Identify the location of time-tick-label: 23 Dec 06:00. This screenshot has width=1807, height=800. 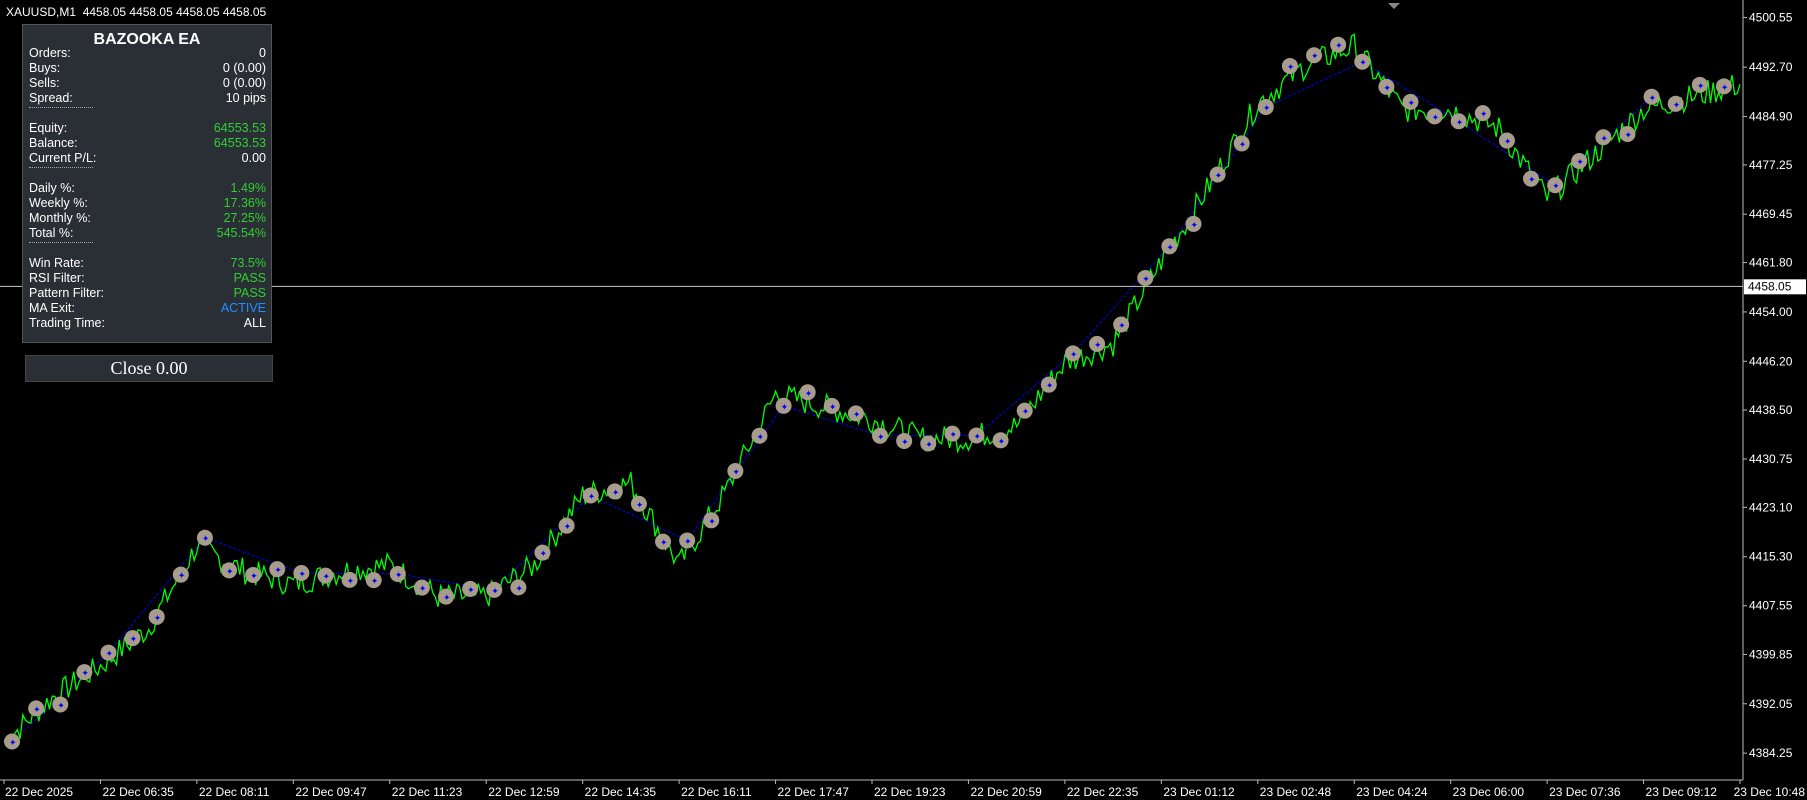
(1489, 792).